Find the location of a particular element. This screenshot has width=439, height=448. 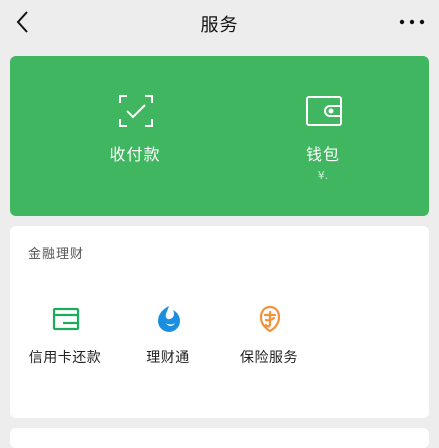

scan-check-icon is located at coordinates (136, 111).